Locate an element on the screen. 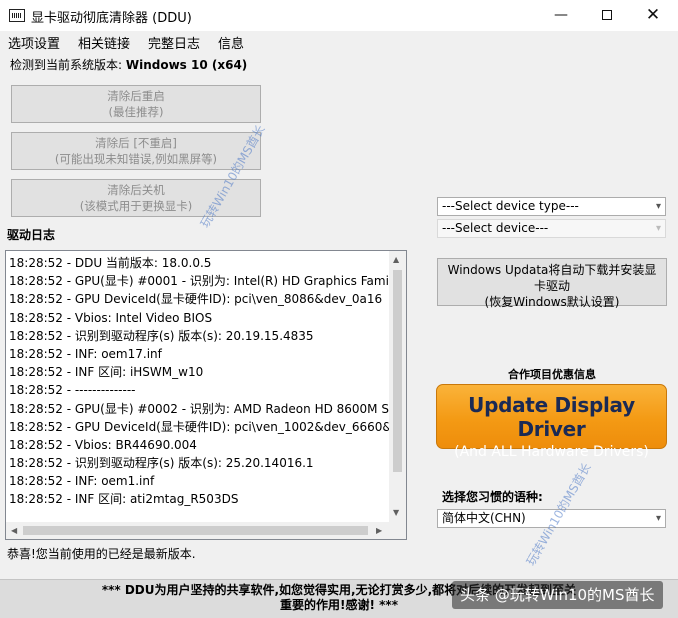 The image size is (678, 618). log-line: 18:28:52 - Vbios: Intel Video BIOS is located at coordinates (111, 317).